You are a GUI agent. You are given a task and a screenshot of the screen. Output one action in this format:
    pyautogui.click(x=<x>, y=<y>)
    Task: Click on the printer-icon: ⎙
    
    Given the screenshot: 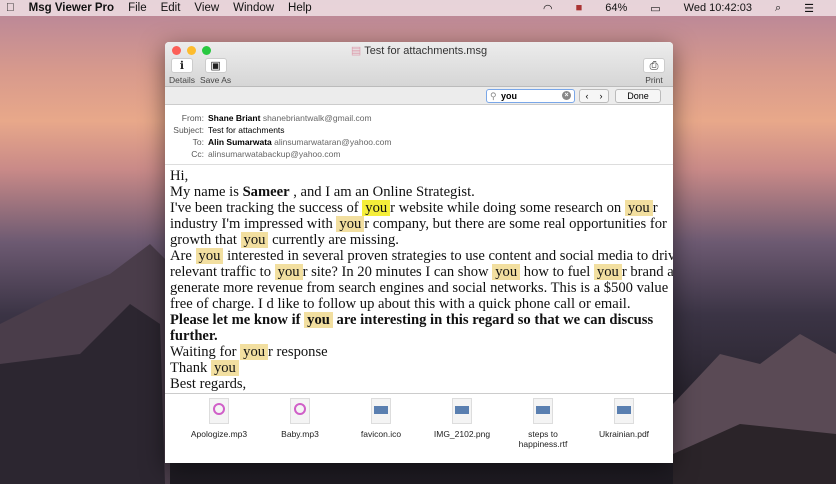 What is the action you would take?
    pyautogui.click(x=654, y=65)
    